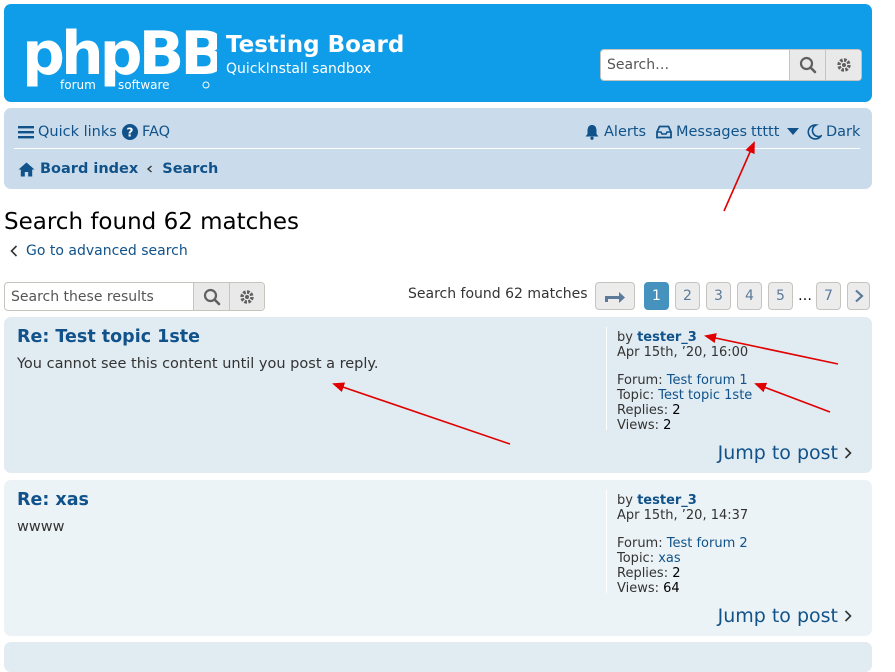 This screenshot has height=672, width=895. What do you see at coordinates (718, 296) in the screenshot?
I see `page-3: 3` at bounding box center [718, 296].